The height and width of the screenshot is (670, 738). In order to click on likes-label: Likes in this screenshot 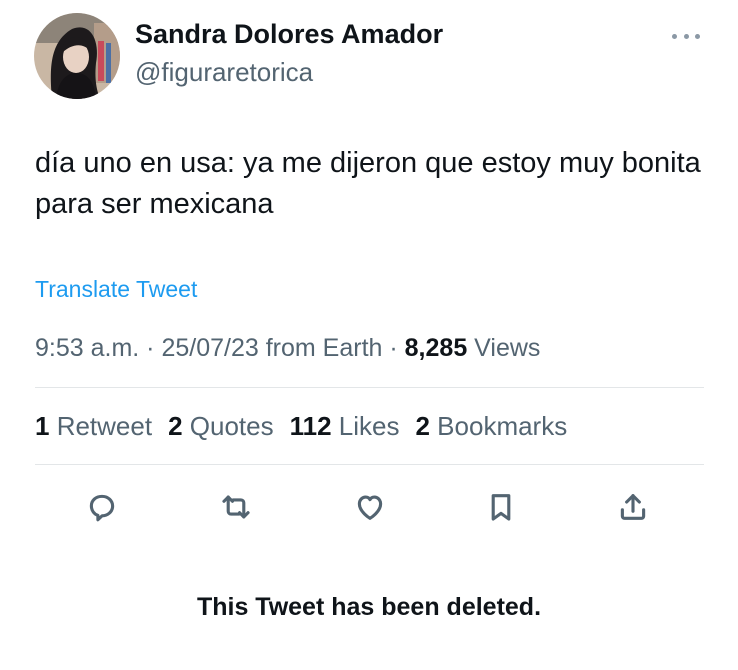, I will do `click(365, 426)`.